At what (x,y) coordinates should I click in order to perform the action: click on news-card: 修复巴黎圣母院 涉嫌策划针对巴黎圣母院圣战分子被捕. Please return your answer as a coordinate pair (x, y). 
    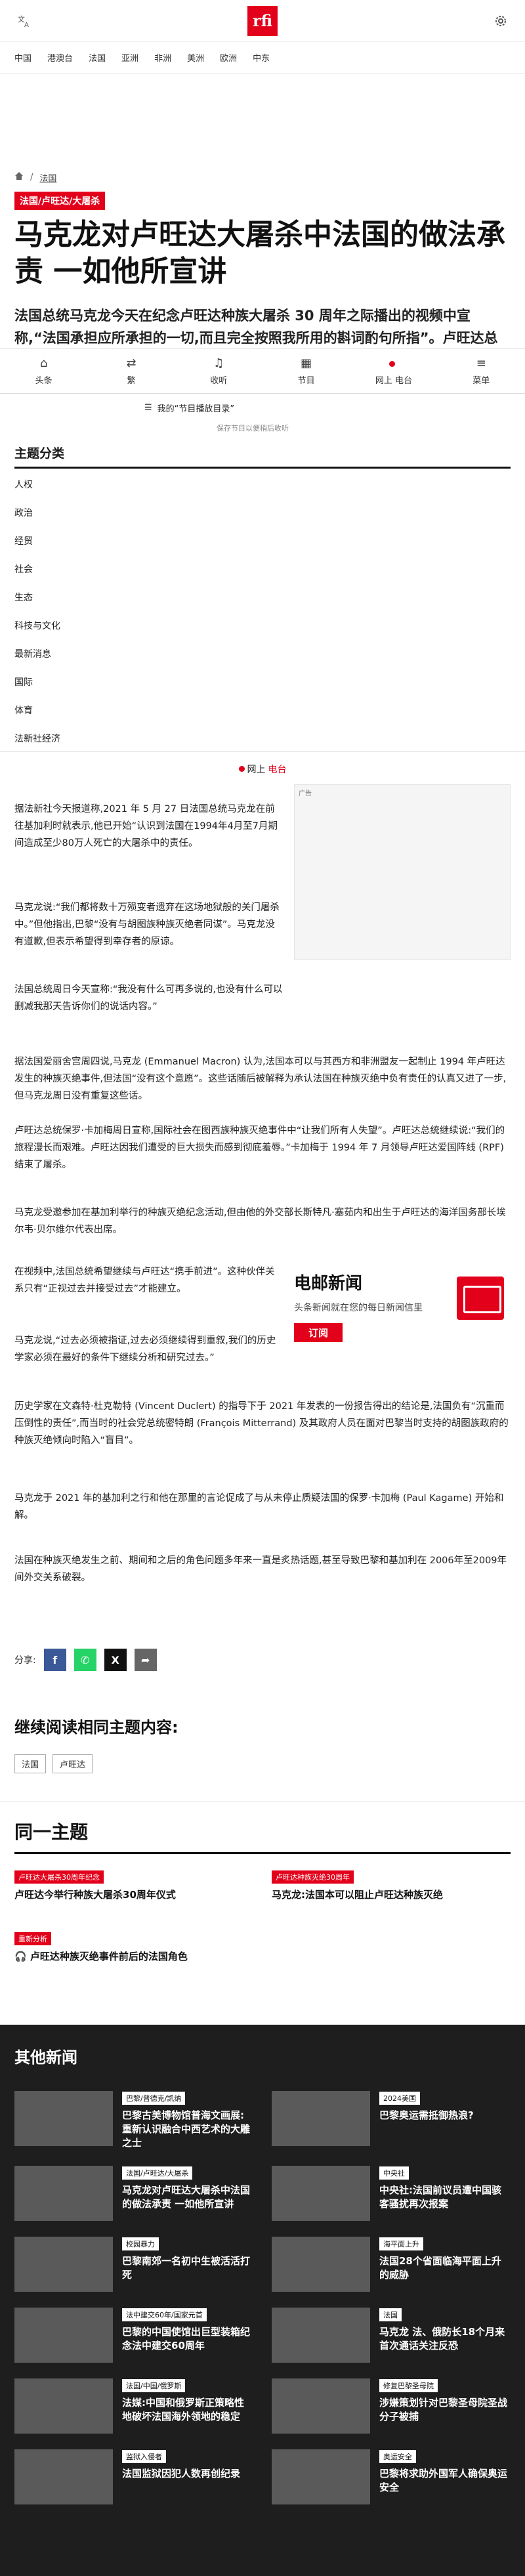
    Looking at the image, I should click on (391, 2406).